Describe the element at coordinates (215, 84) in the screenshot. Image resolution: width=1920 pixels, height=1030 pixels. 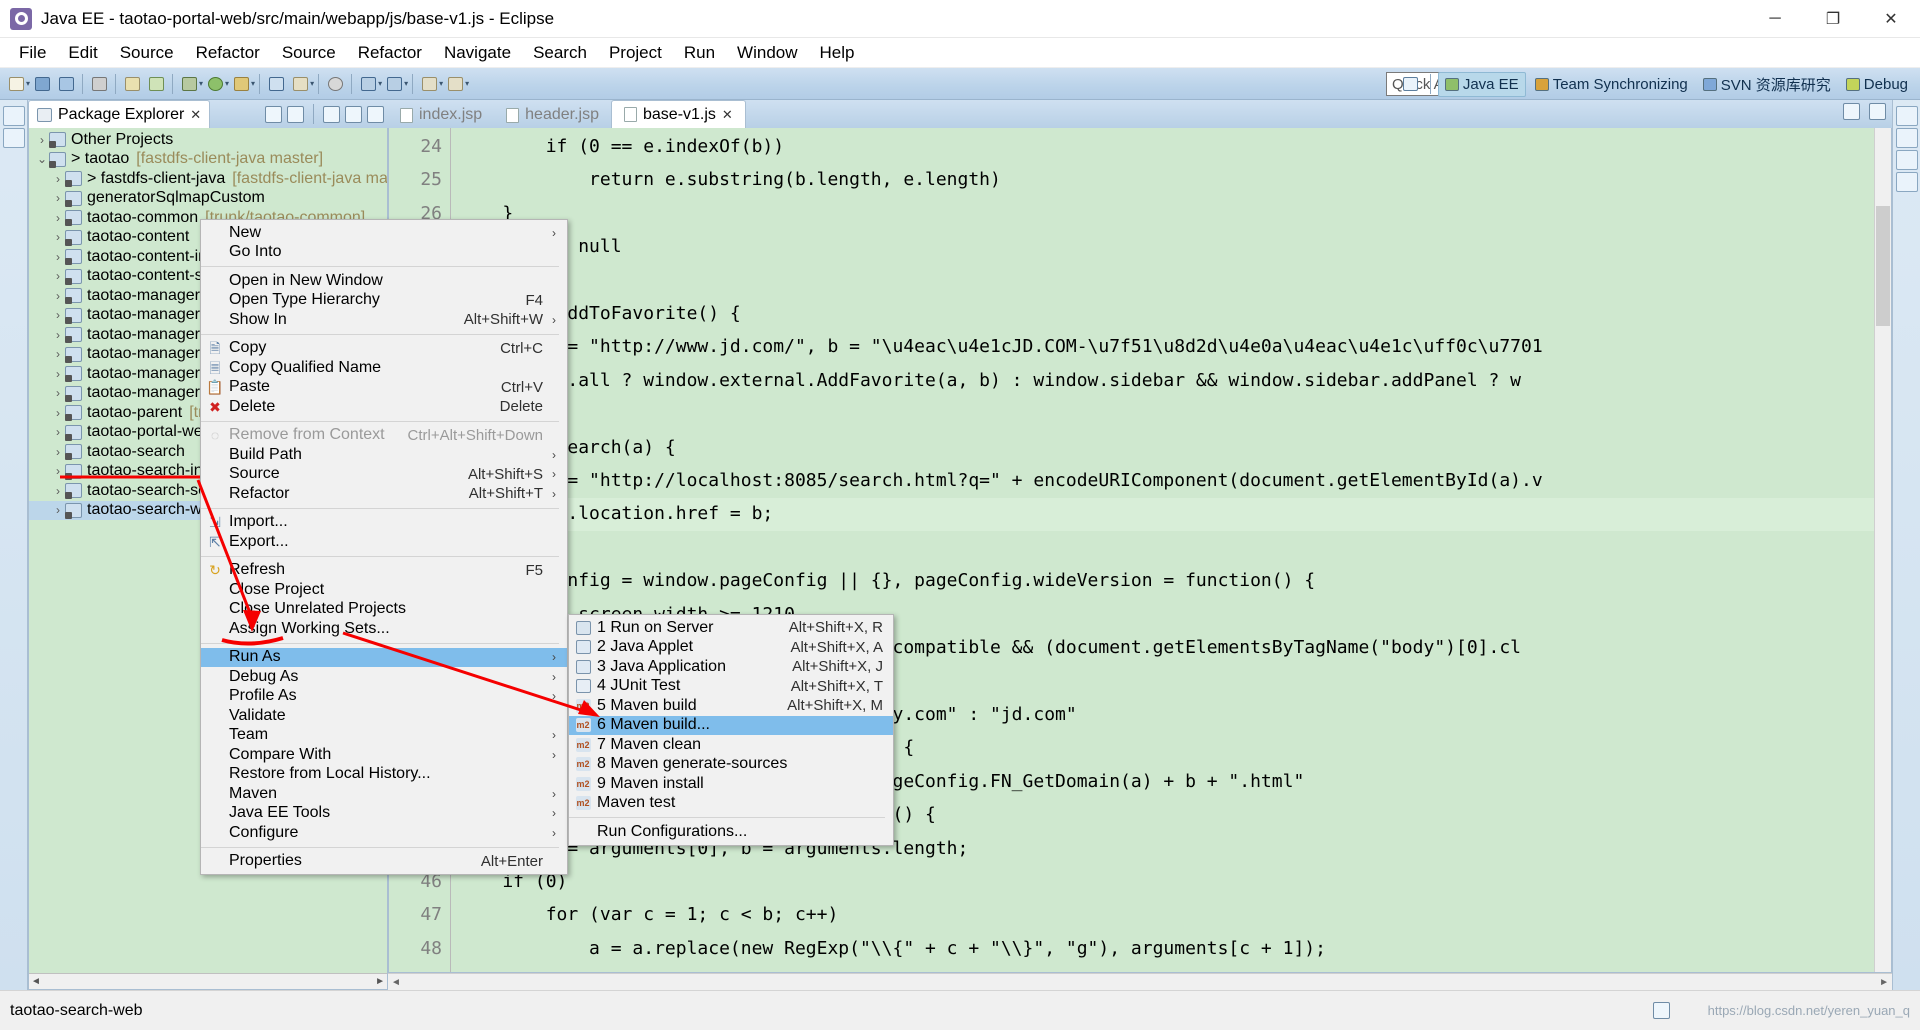
I see `run-icon` at that location.